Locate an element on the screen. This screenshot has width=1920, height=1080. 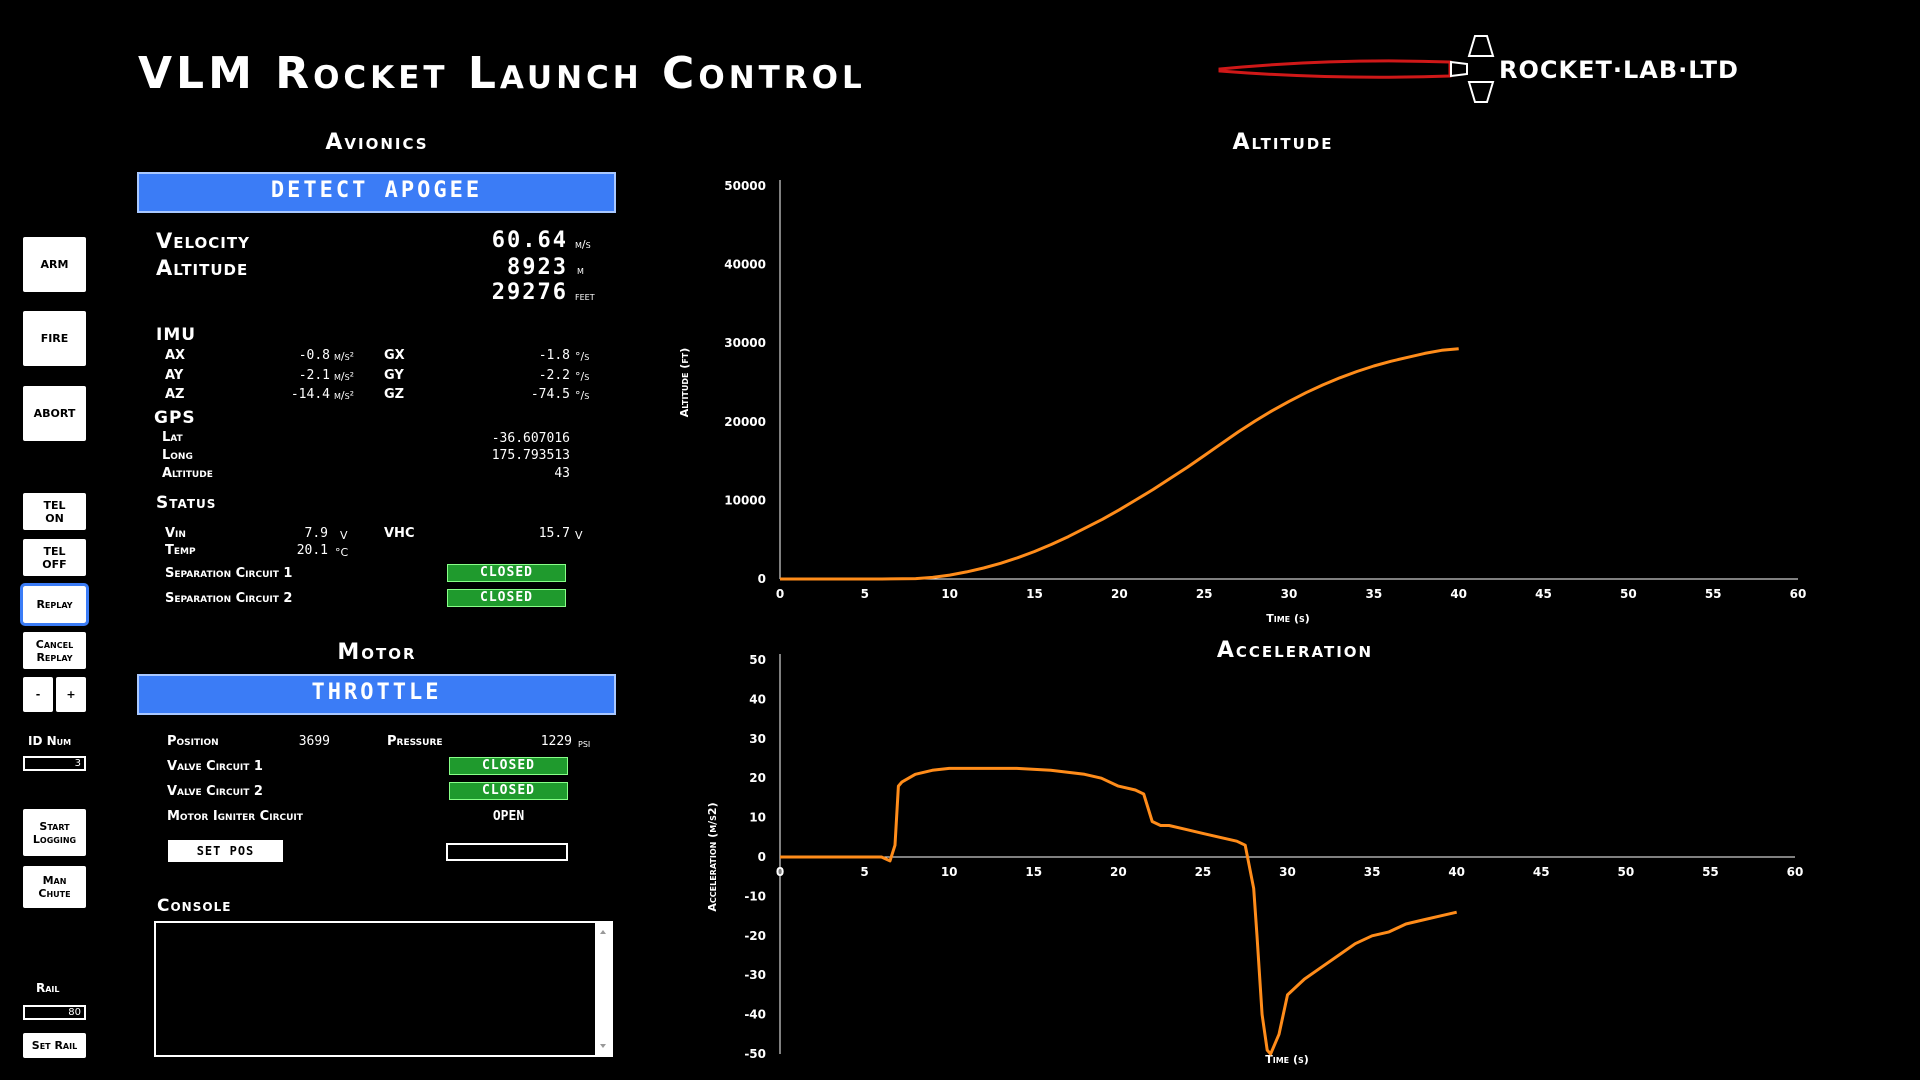
altitude-chart-x-tick-label: 25 is located at coordinates (1204, 594).